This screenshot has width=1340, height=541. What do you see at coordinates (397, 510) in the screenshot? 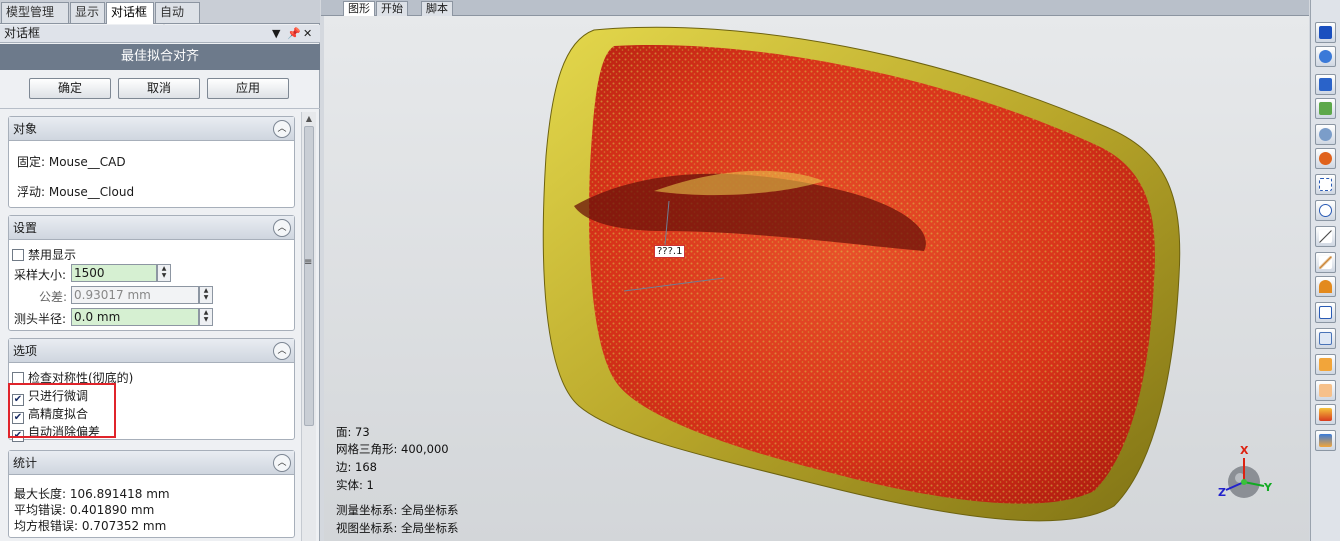
I see `measure-coordinate-system: 测量坐标系: 全局坐标系` at bounding box center [397, 510].